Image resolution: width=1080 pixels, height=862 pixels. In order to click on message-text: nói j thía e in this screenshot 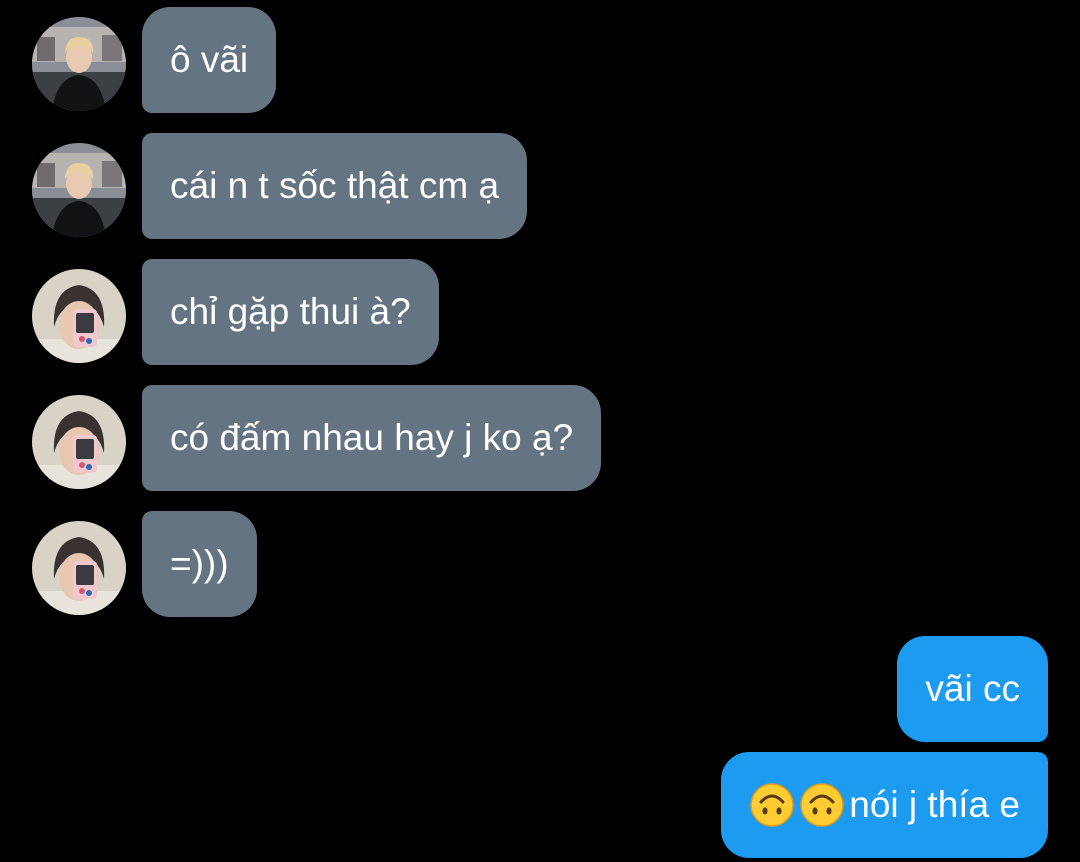, I will do `click(934, 804)`.